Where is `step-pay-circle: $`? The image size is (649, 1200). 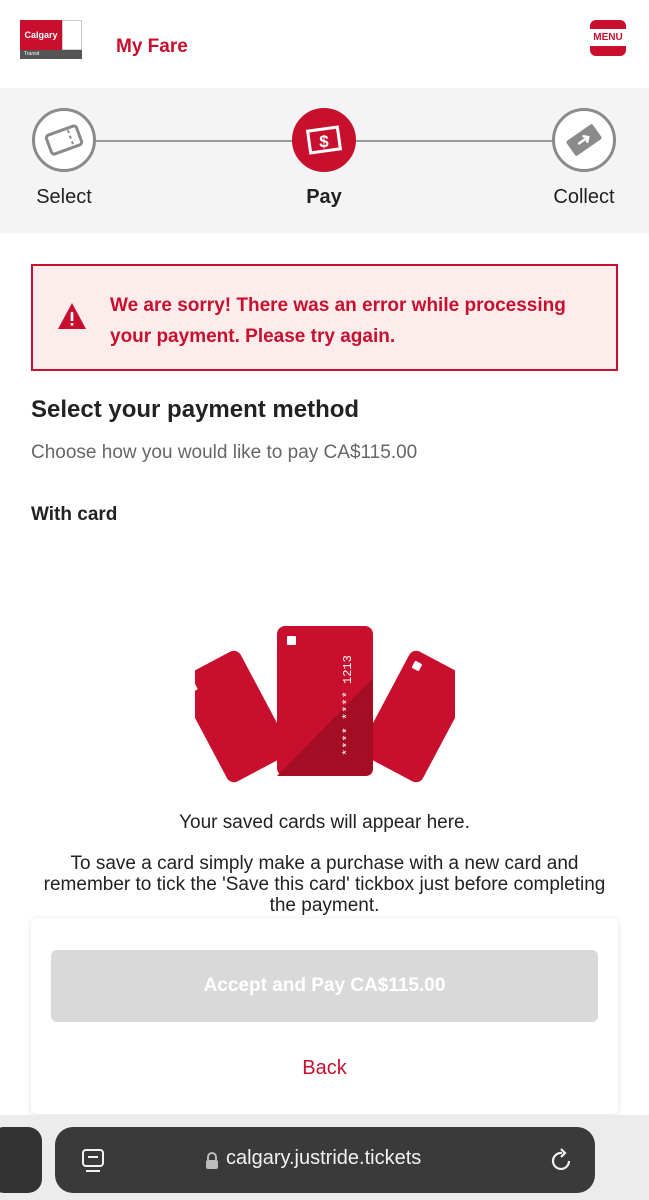
step-pay-circle: $ is located at coordinates (324, 140).